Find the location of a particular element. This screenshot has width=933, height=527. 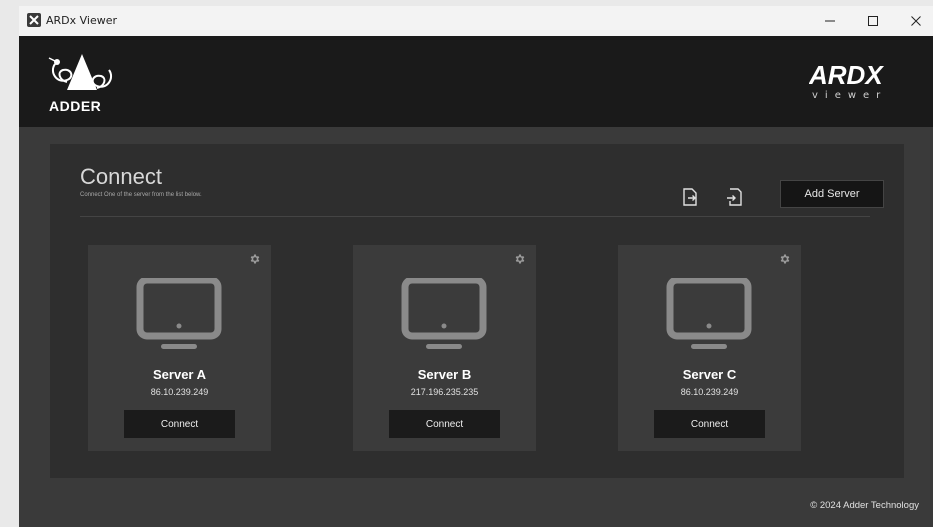

adder-logo-icon is located at coordinates (80, 72).